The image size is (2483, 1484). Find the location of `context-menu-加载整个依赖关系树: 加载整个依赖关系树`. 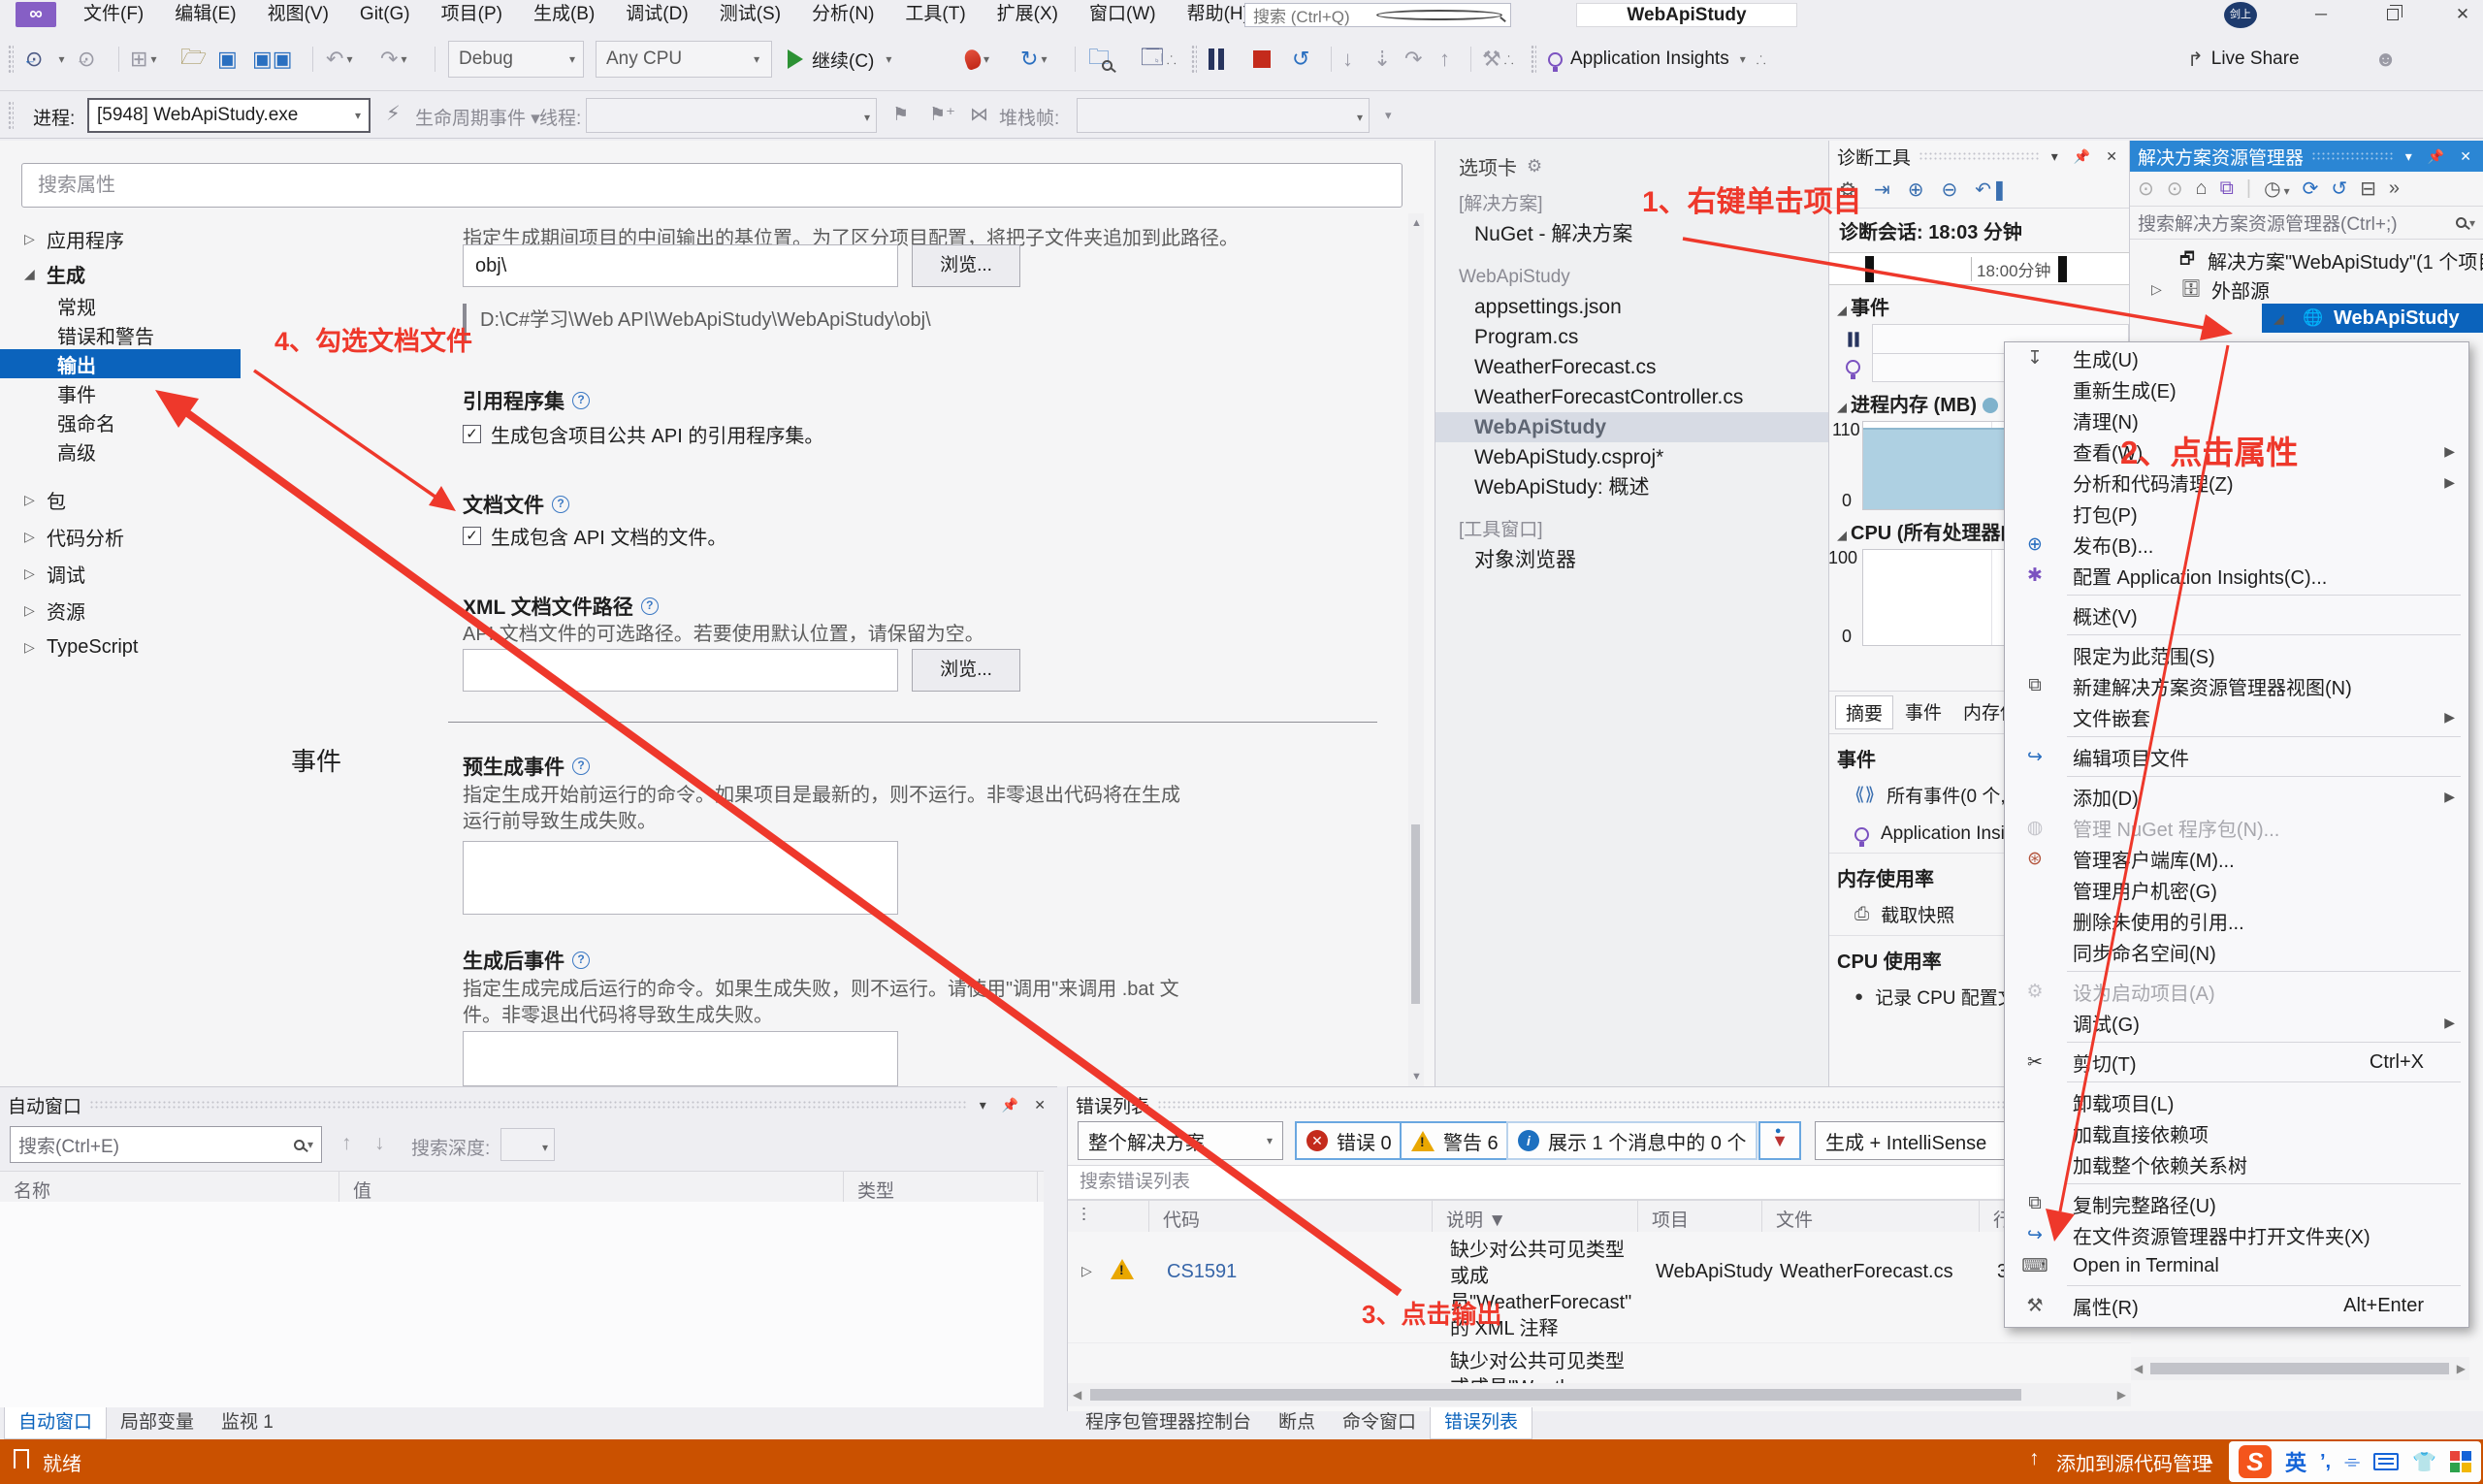

context-menu-加载整个依赖关系树: 加载整个依赖关系树 is located at coordinates (2236, 1163).